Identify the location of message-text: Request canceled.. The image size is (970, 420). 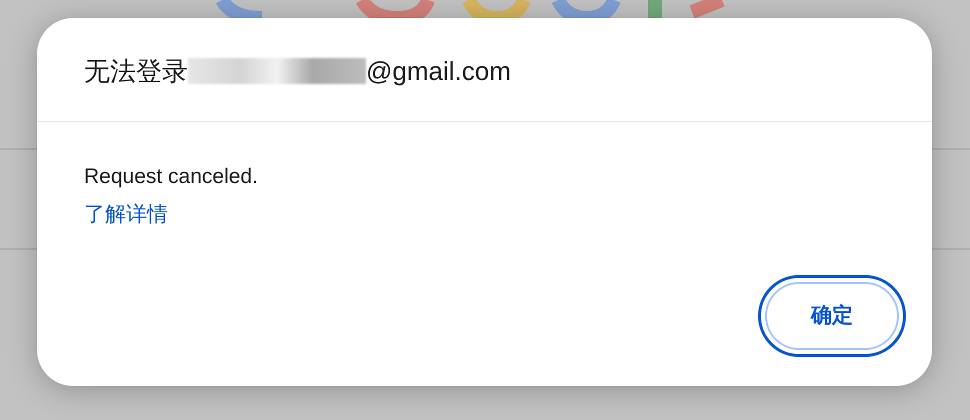
(171, 177).